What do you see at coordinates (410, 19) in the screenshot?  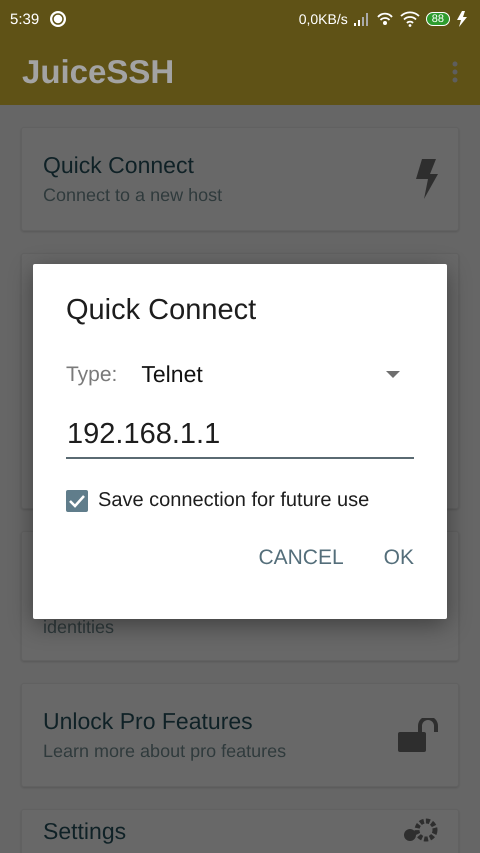 I see `wifi-icon` at bounding box center [410, 19].